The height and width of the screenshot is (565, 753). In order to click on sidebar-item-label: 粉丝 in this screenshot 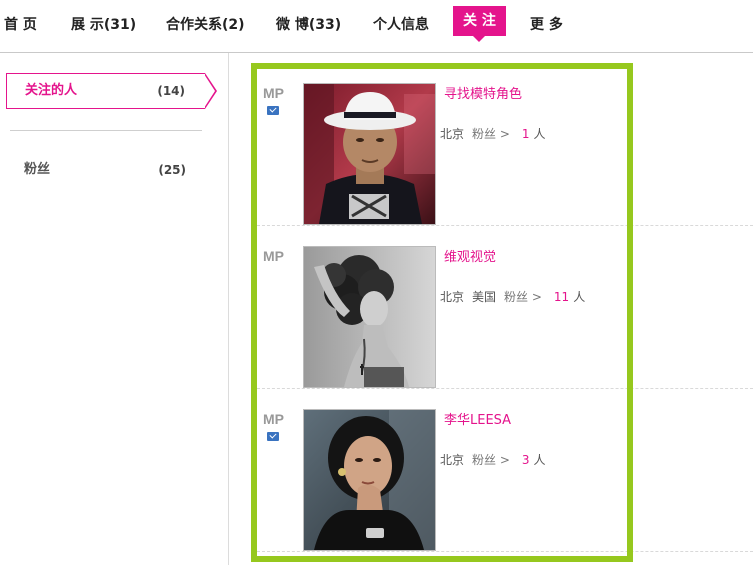, I will do `click(37, 169)`.